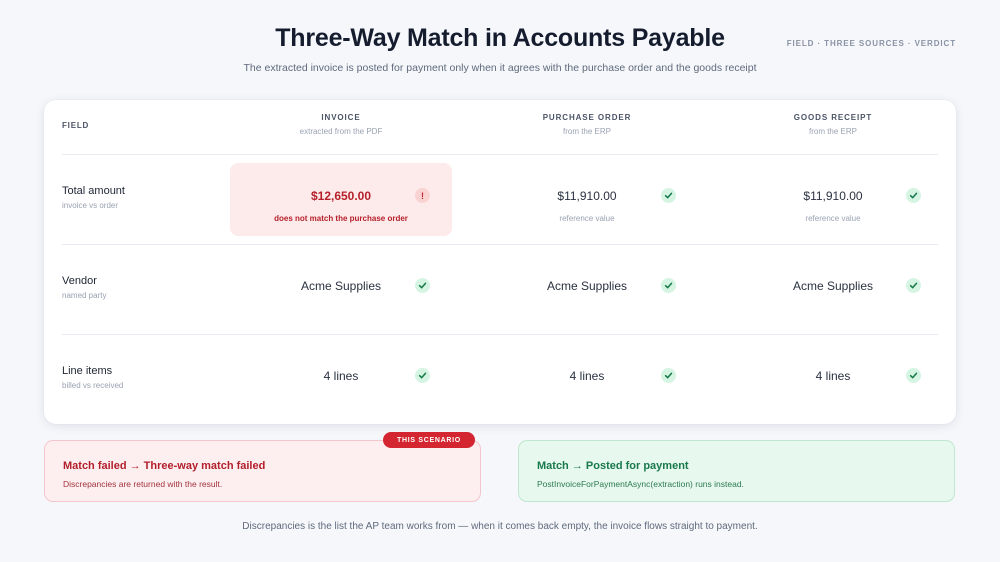 The height and width of the screenshot is (562, 1000). I want to click on column-name: INVOICE, so click(341, 117).